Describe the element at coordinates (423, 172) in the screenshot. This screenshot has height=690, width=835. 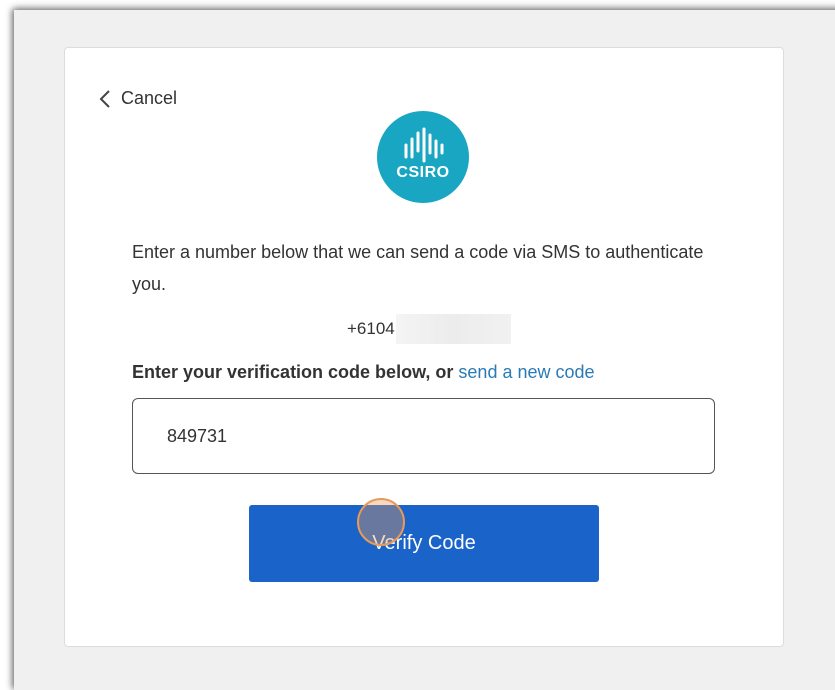
I see `logo-wordmark: CSIRO` at that location.